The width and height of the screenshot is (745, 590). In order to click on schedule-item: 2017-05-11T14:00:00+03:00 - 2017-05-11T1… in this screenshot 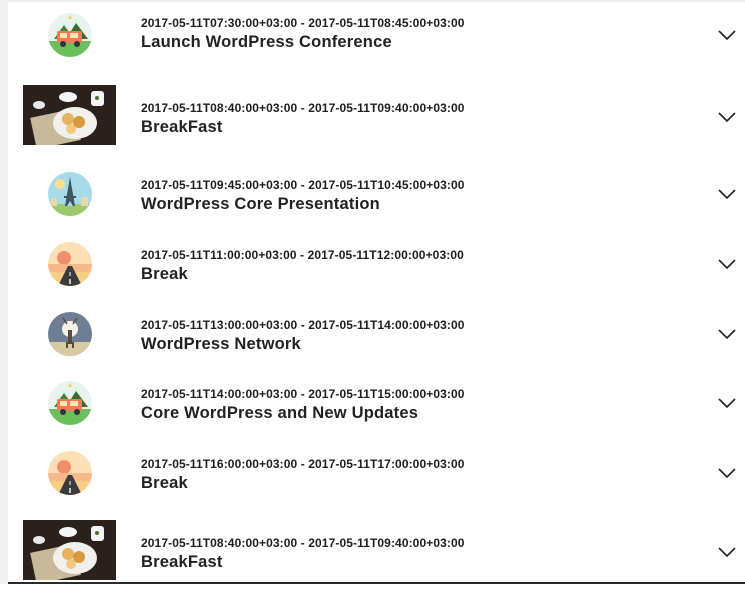, I will do `click(376, 406)`.